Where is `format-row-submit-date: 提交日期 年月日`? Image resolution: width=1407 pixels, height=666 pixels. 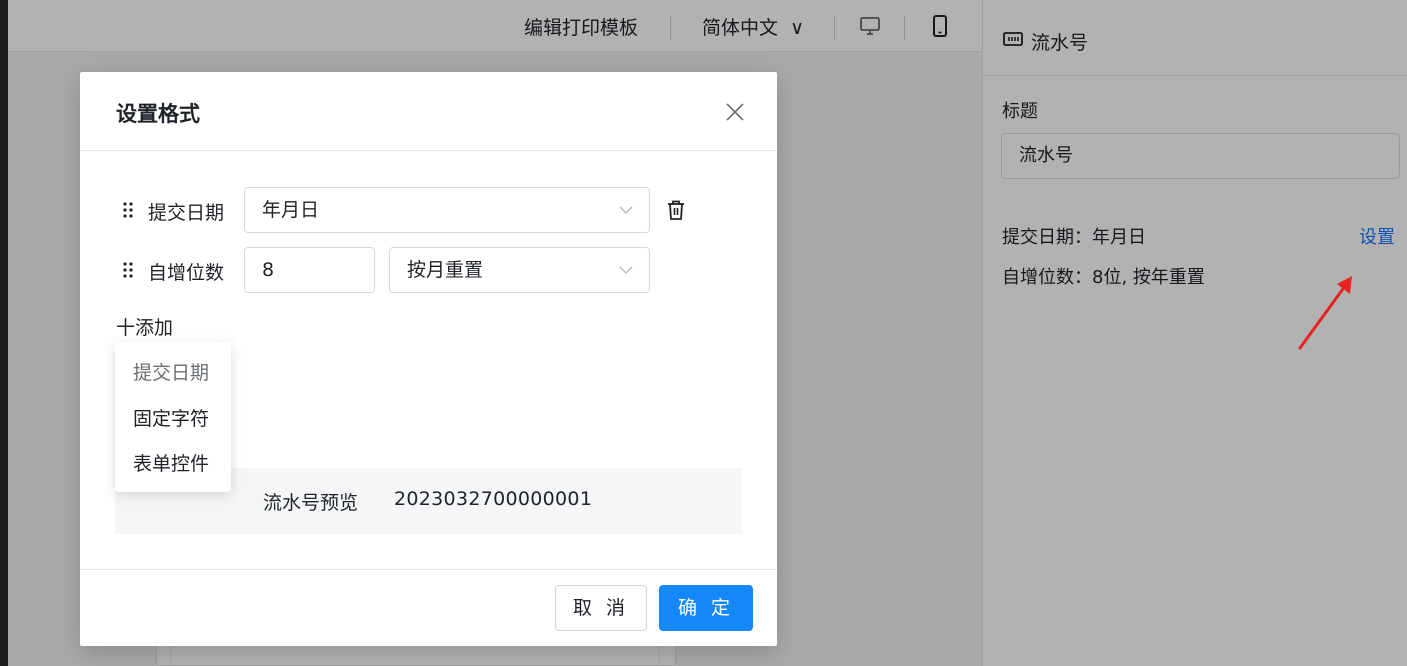 format-row-submit-date: 提交日期 年月日 is located at coordinates (428, 210).